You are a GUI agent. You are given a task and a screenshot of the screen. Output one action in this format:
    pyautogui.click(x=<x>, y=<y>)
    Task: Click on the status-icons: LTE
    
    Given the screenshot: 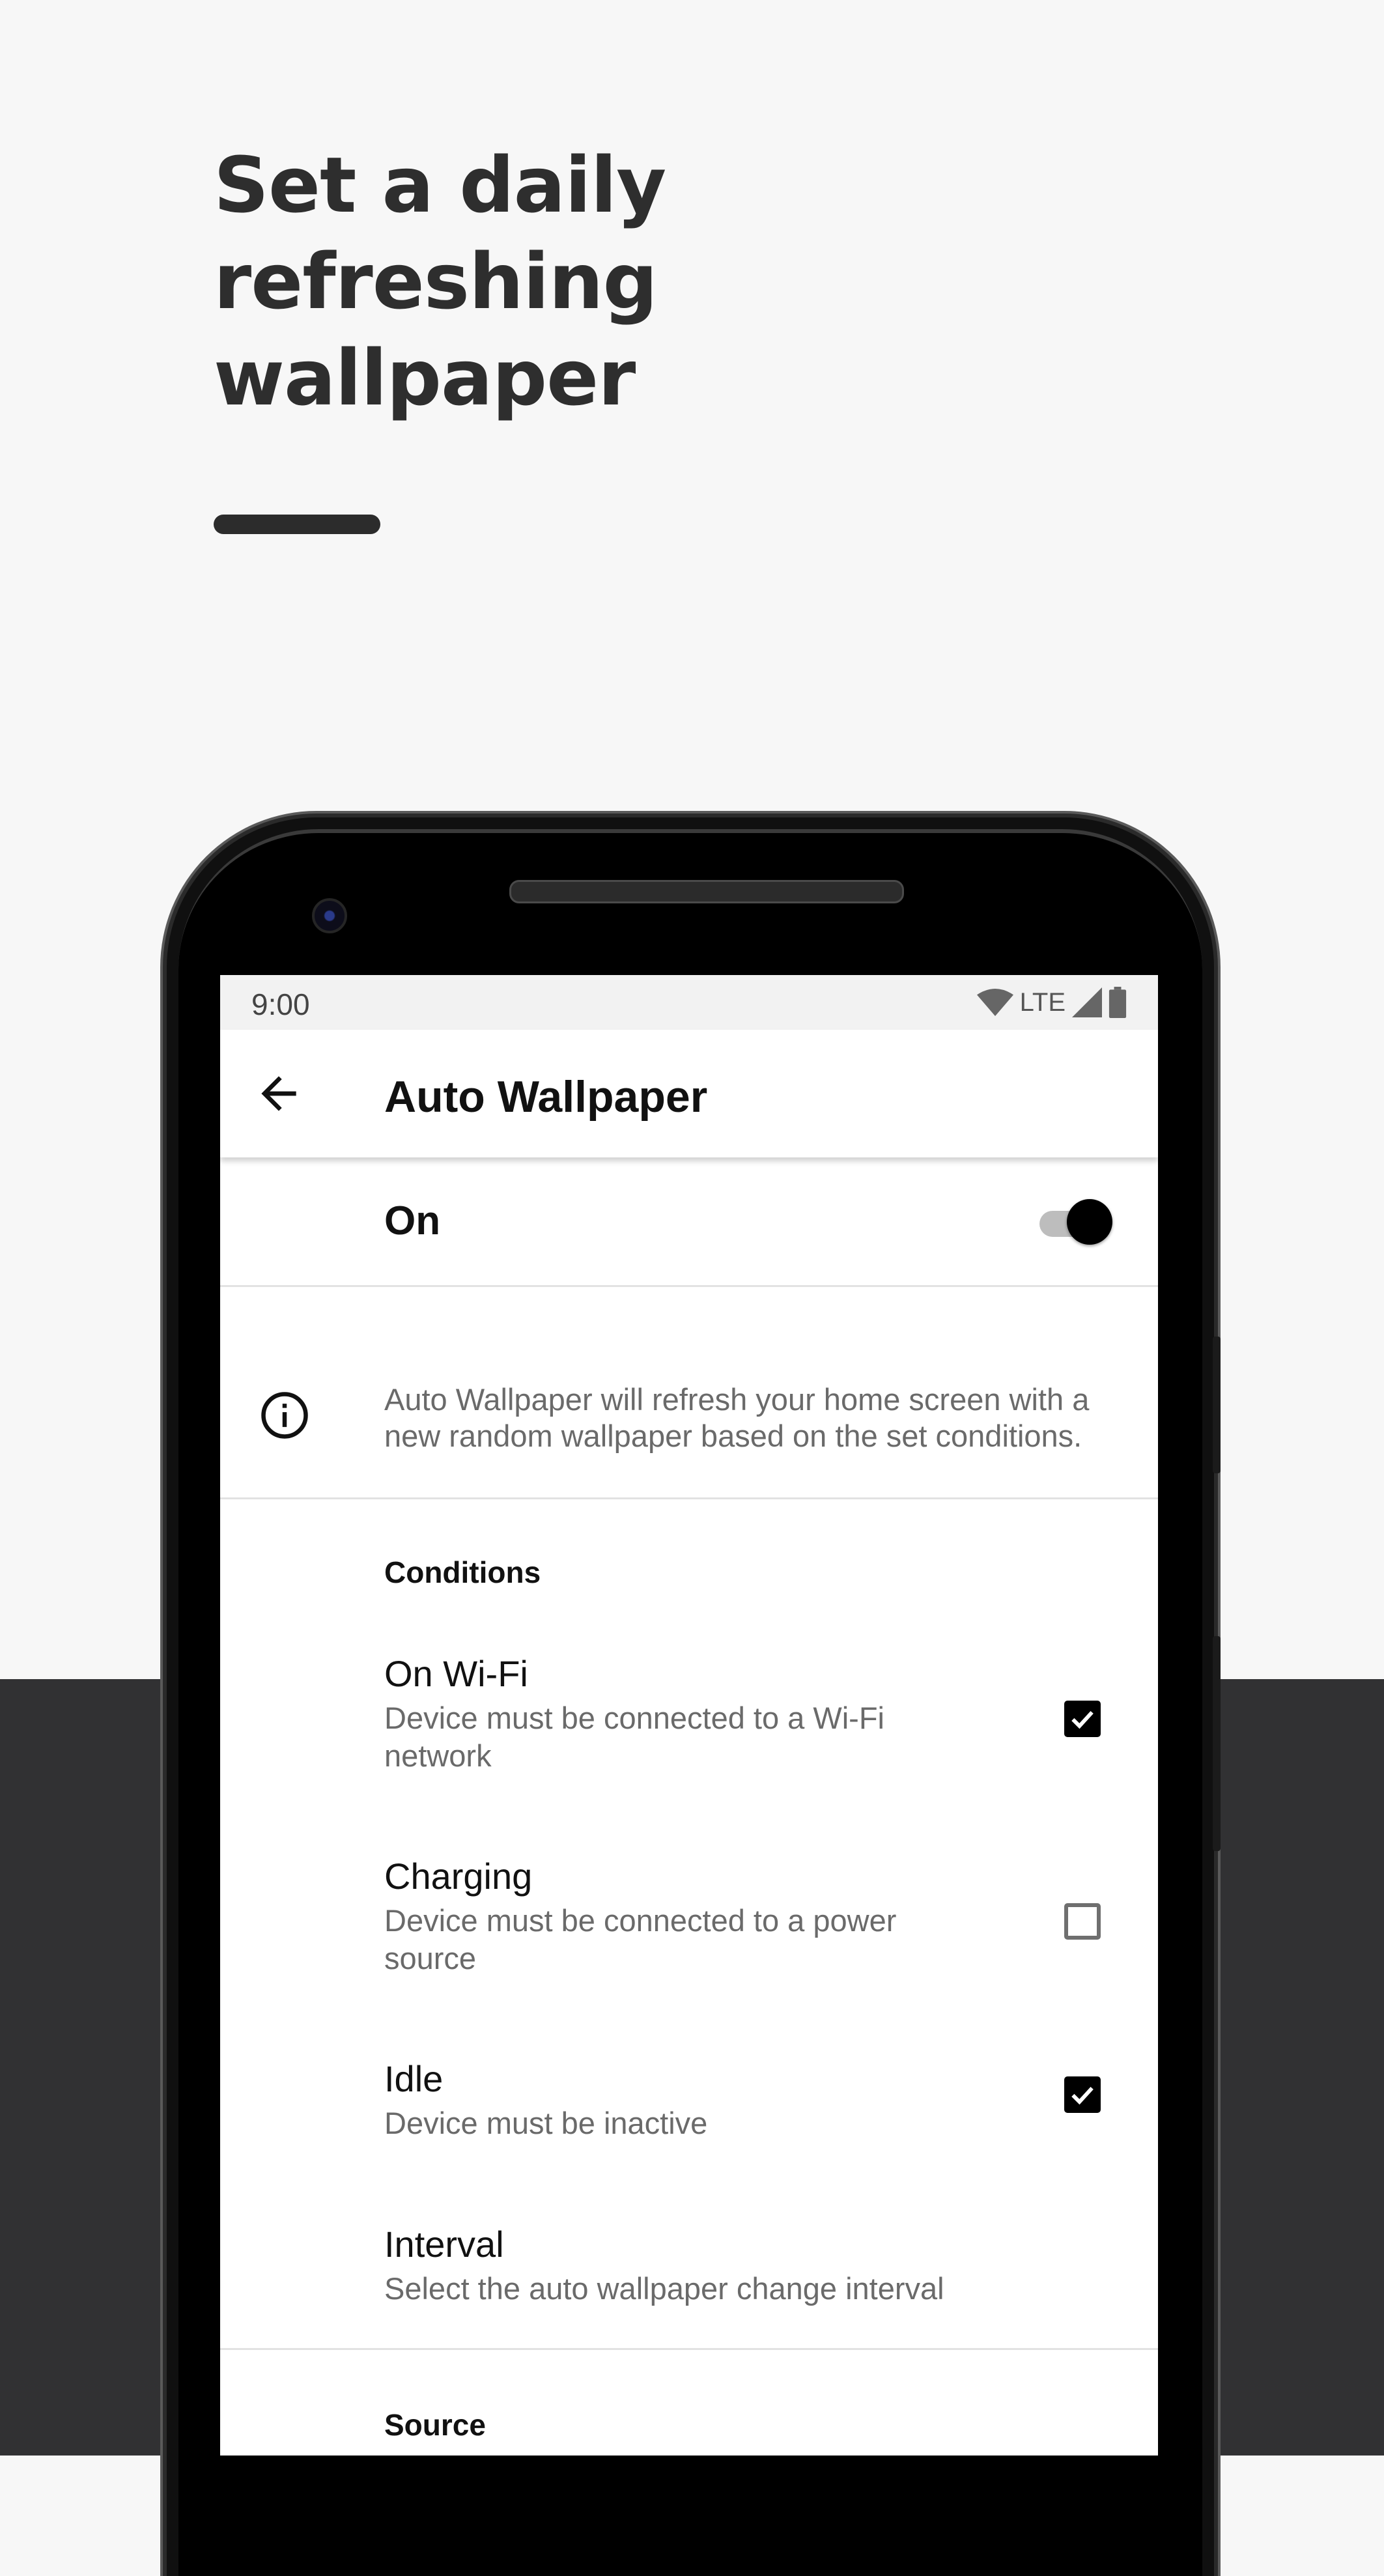 What is the action you would take?
    pyautogui.click(x=1051, y=1002)
    